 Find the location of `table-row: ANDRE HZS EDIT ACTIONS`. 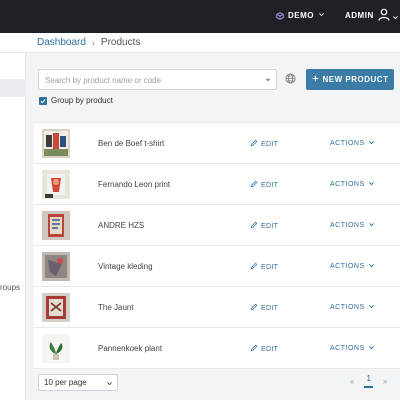

table-row: ANDRE HZS EDIT ACTIONS is located at coordinates (217, 225).